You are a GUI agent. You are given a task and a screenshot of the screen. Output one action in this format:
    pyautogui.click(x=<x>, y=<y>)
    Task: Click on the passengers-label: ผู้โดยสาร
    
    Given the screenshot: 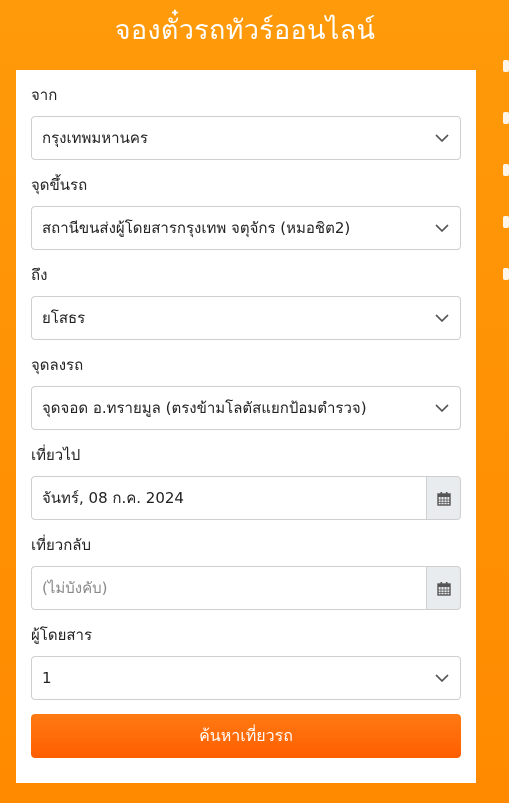 What is the action you would take?
    pyautogui.click(x=62, y=635)
    